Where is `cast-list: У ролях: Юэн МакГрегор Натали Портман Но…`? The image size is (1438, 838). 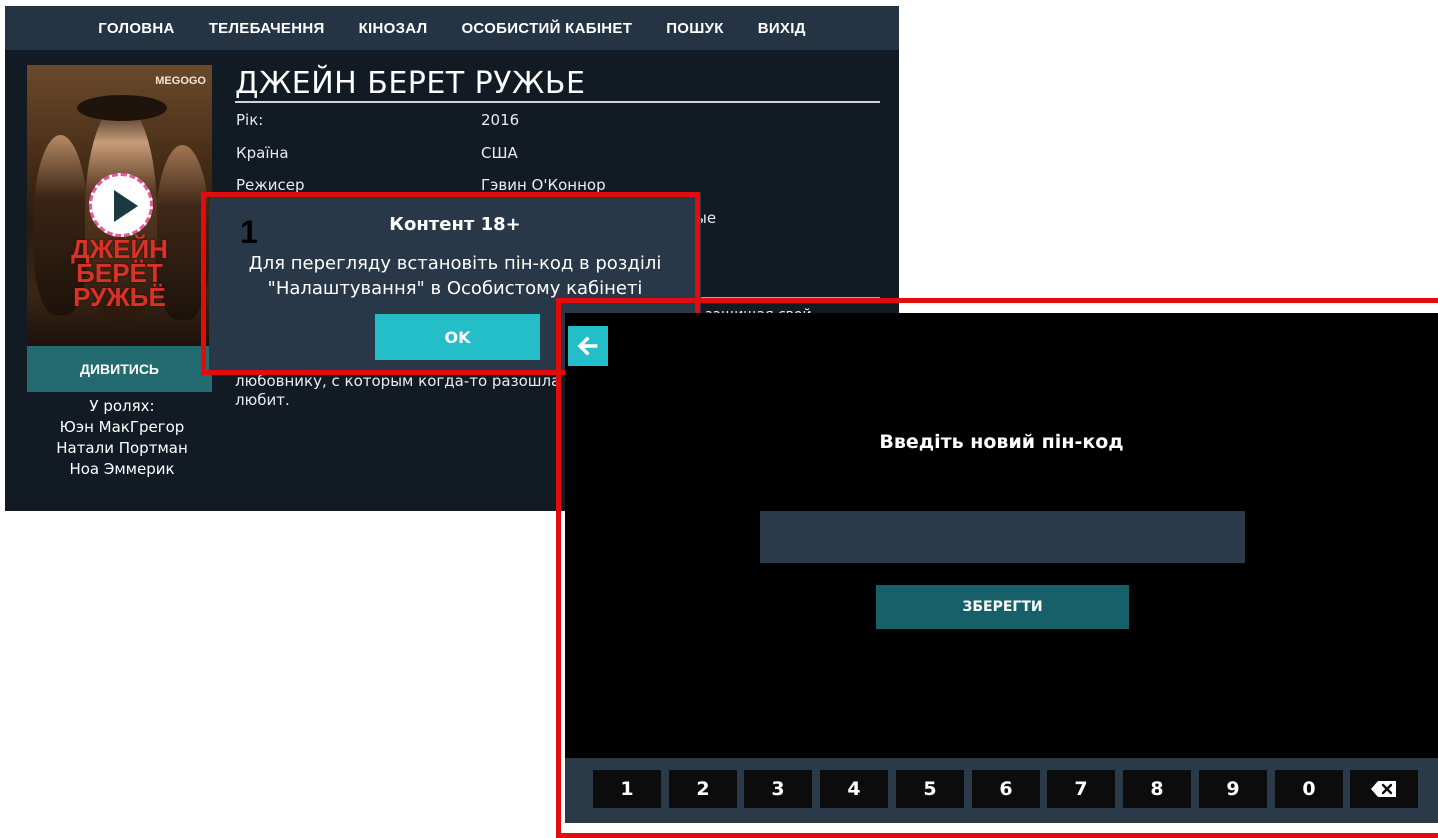
cast-list: У ролях: Юэн МакГрегор Натали Портман Но… is located at coordinates (122, 438).